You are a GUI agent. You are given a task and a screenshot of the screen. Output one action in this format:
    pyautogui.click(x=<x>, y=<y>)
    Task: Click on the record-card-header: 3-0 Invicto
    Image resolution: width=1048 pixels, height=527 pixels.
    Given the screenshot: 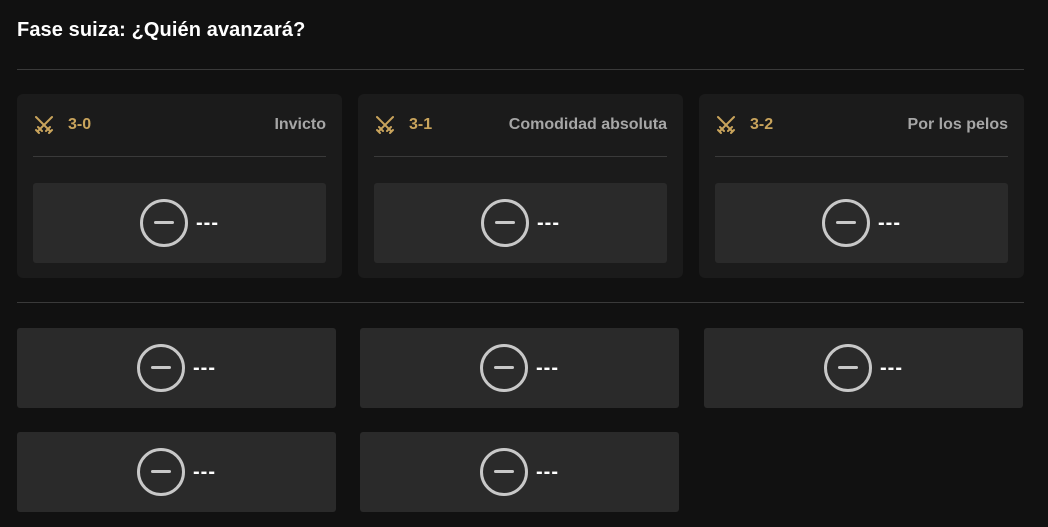 What is the action you would take?
    pyautogui.click(x=179, y=125)
    